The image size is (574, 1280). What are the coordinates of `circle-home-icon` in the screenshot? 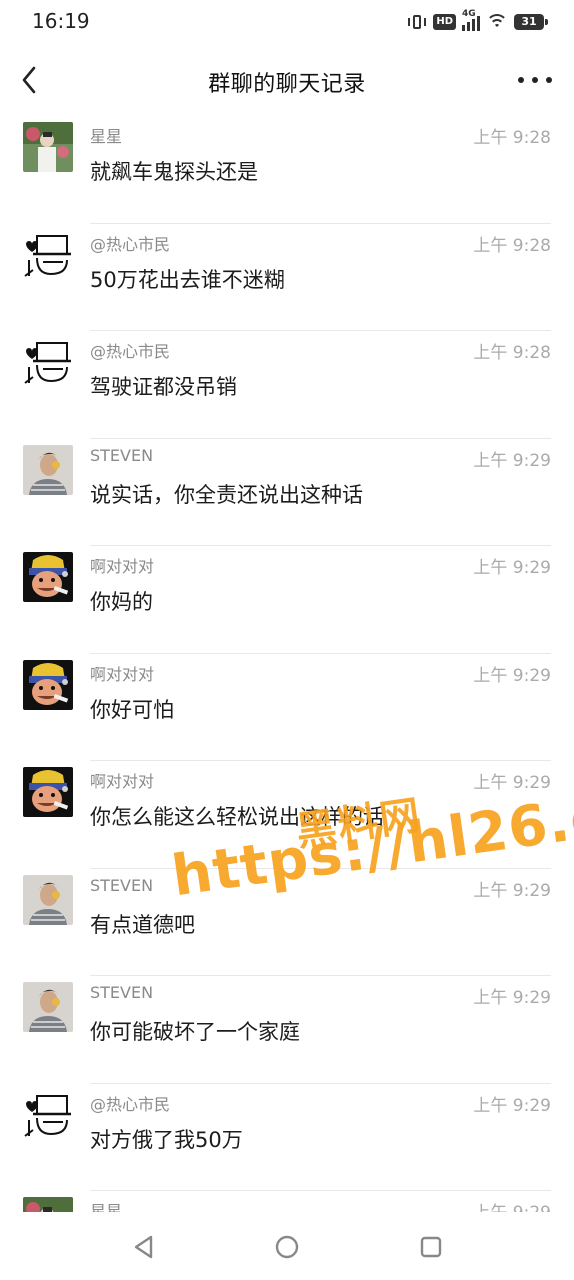 It's located at (287, 1247).